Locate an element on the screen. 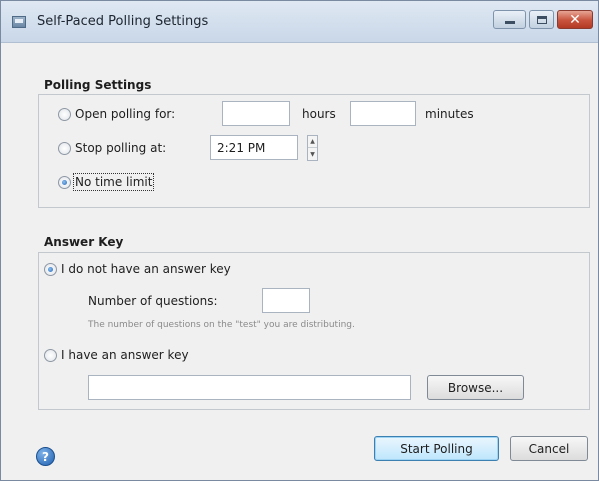 The width and height of the screenshot is (599, 481). stop-polling-label: Stop polling at: is located at coordinates (120, 148).